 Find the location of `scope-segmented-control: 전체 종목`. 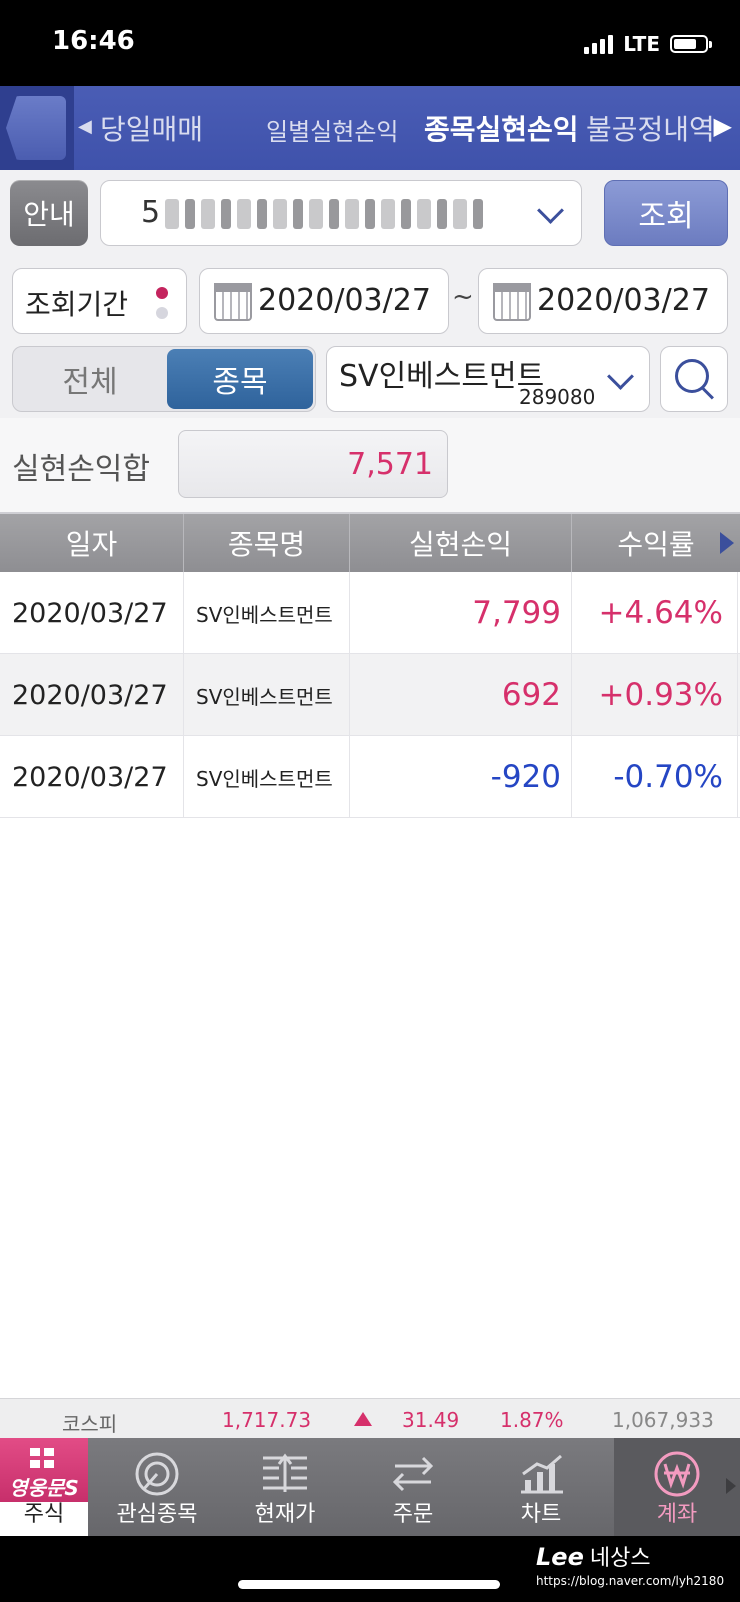

scope-segmented-control: 전체 종목 is located at coordinates (164, 379).